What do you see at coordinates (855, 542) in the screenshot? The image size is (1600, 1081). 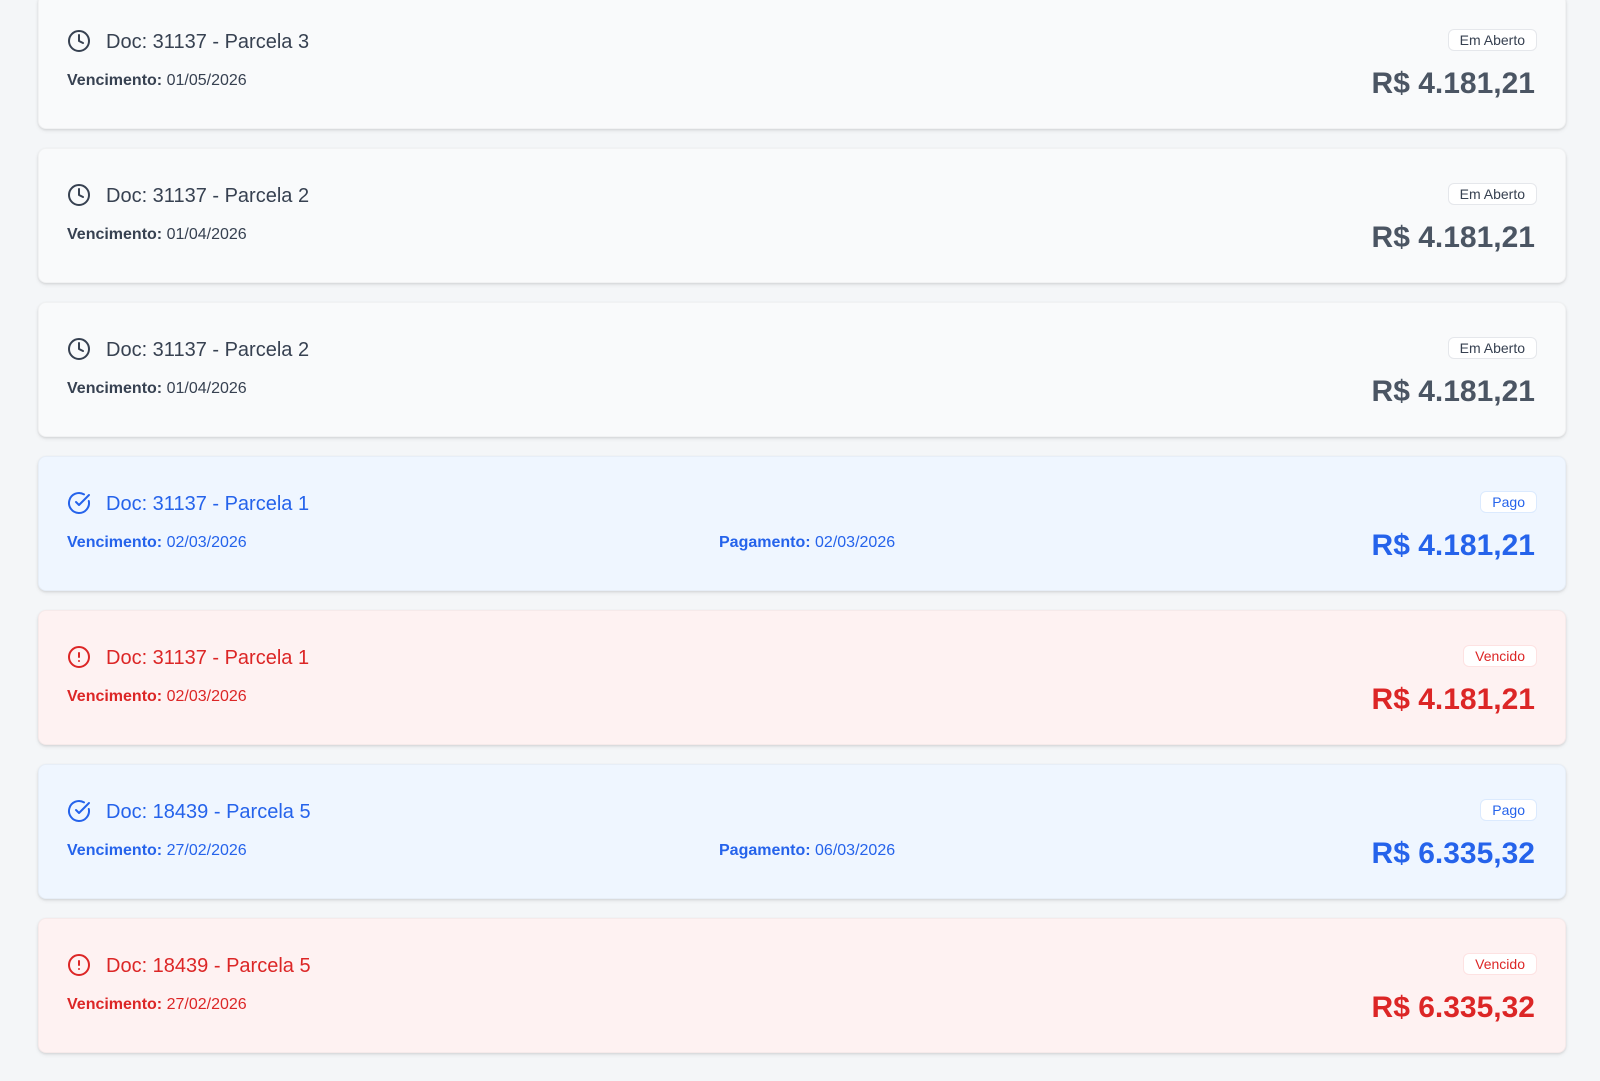 I see `payment-value: 02/03/2026` at bounding box center [855, 542].